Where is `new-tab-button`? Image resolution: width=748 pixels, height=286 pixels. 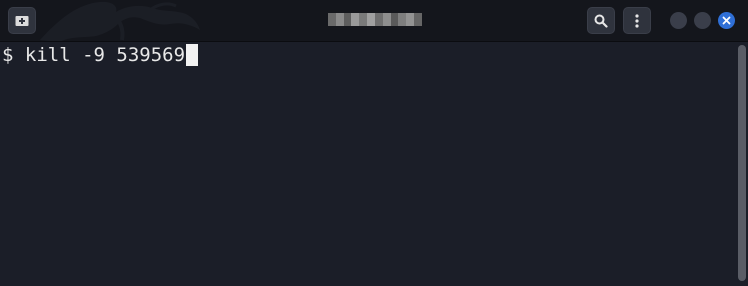
new-tab-button is located at coordinates (22, 20).